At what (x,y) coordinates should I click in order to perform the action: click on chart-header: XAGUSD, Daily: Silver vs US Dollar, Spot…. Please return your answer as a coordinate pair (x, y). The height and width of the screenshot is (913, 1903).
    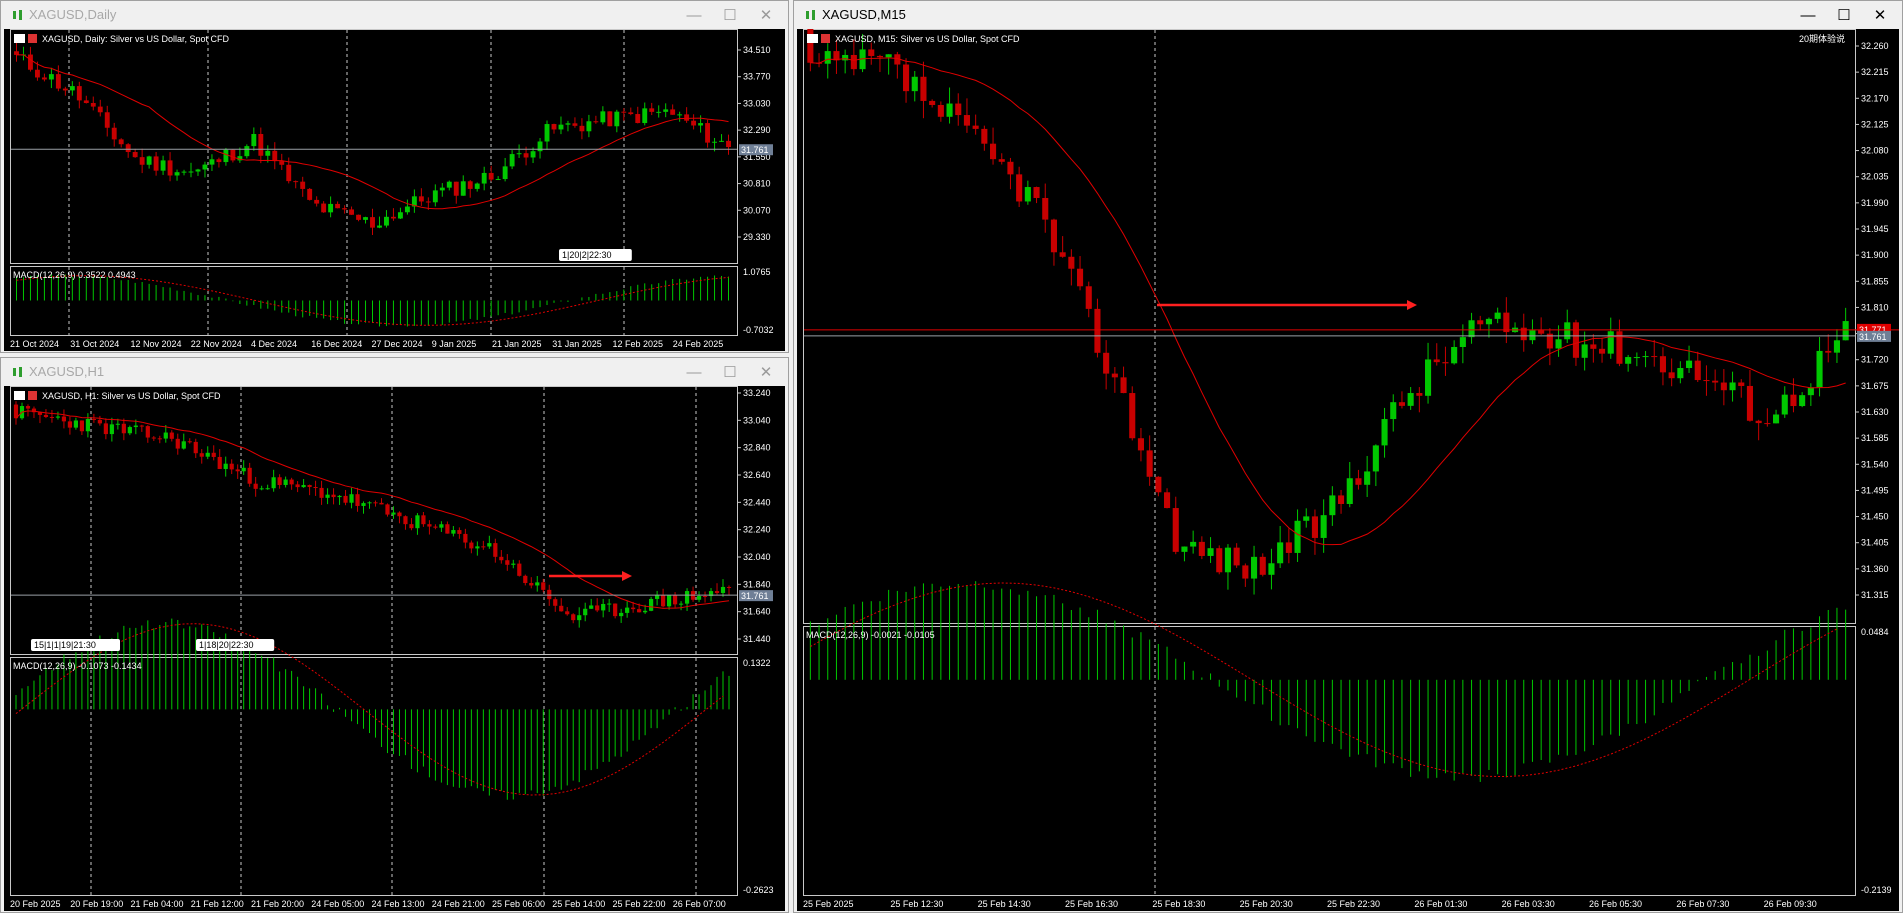
    Looking at the image, I should click on (136, 39).